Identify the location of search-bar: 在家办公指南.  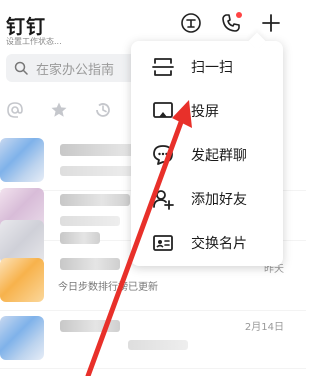
(76, 68).